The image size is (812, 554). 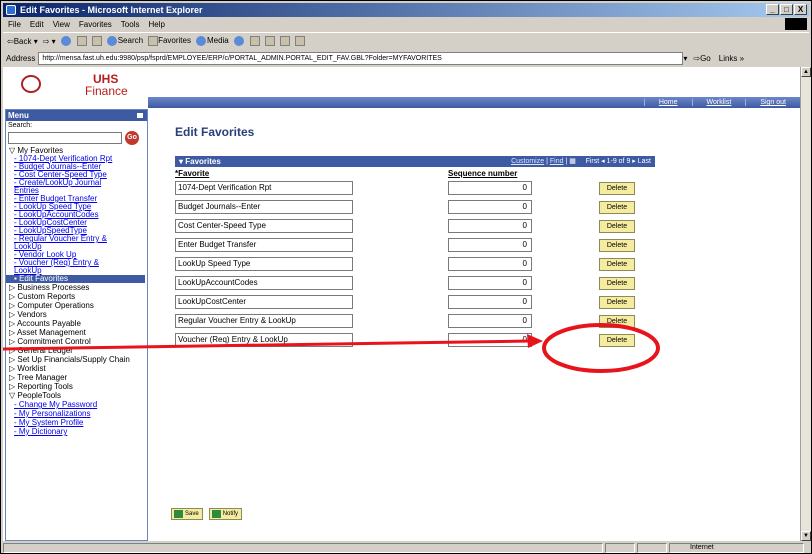 I want to click on scroll-up-icon: ▲, so click(x=806, y=72).